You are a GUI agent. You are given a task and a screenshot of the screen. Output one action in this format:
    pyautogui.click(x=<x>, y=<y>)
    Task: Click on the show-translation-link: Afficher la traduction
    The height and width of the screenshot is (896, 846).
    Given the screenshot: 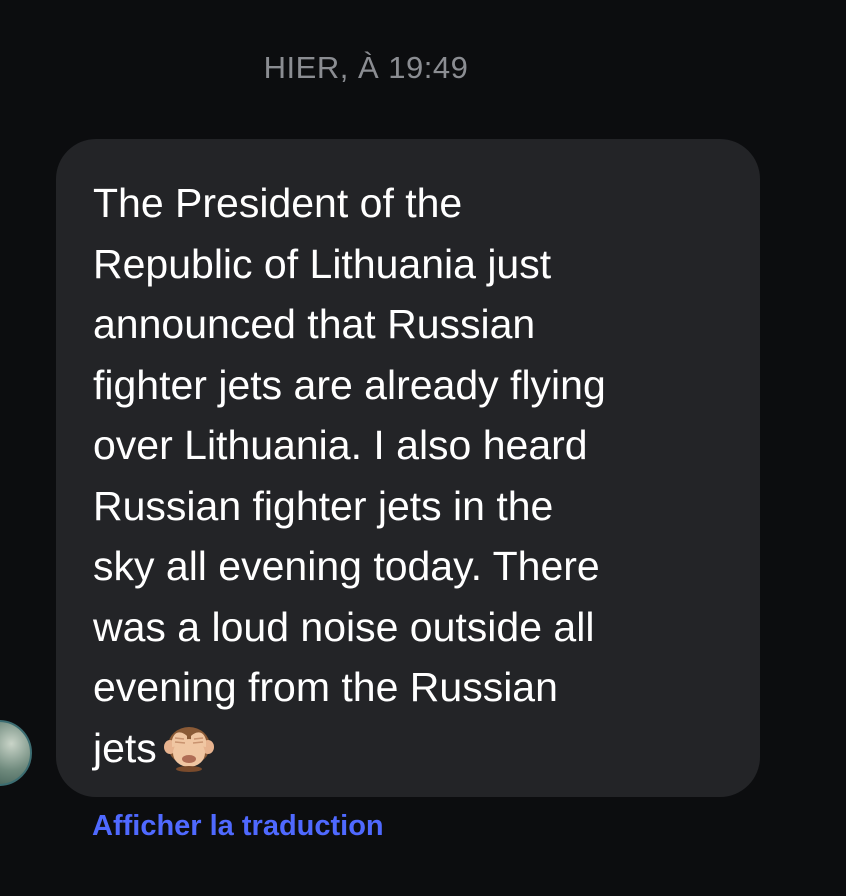 What is the action you would take?
    pyautogui.click(x=238, y=826)
    